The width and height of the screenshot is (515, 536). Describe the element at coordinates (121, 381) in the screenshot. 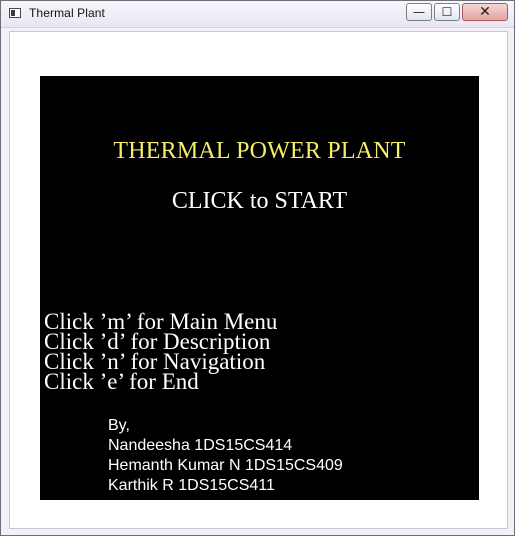

I see `help-line-end: Click ’e’ for End` at that location.